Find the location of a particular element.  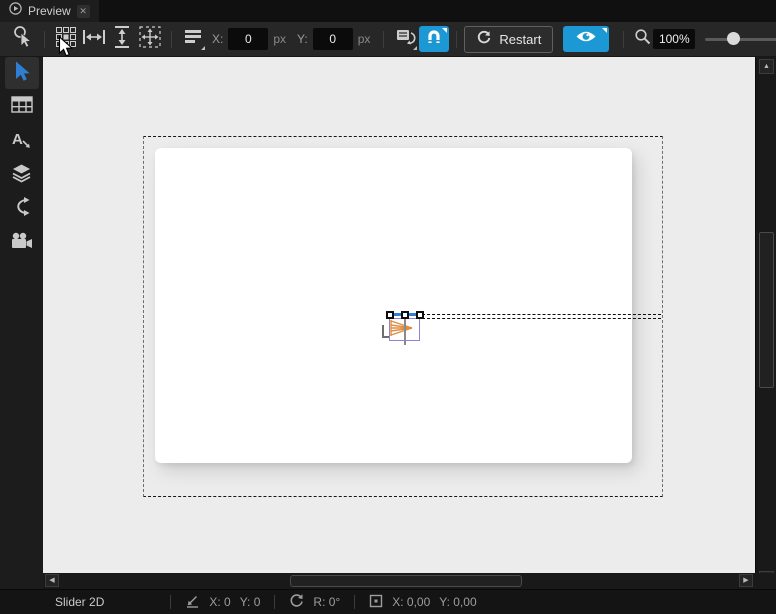

origin-x-value: X: 0,00 is located at coordinates (411, 602).